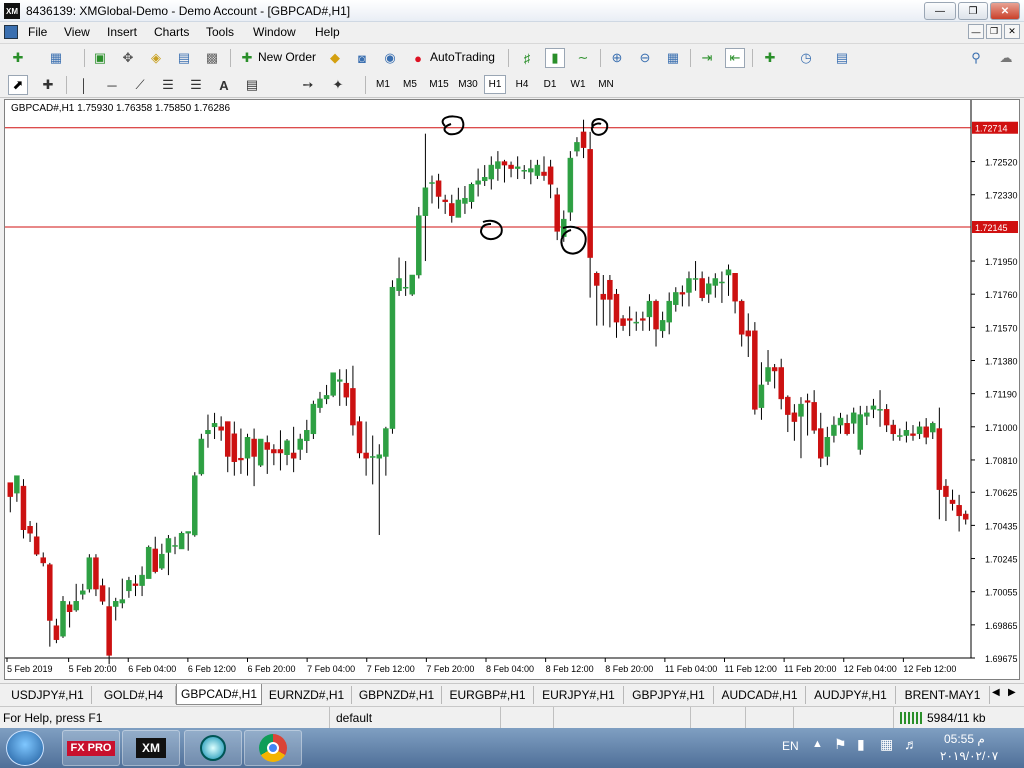 The height and width of the screenshot is (768, 1024). Describe the element at coordinates (212, 58) in the screenshot. I see `strategy-tester-icon: ▩` at that location.